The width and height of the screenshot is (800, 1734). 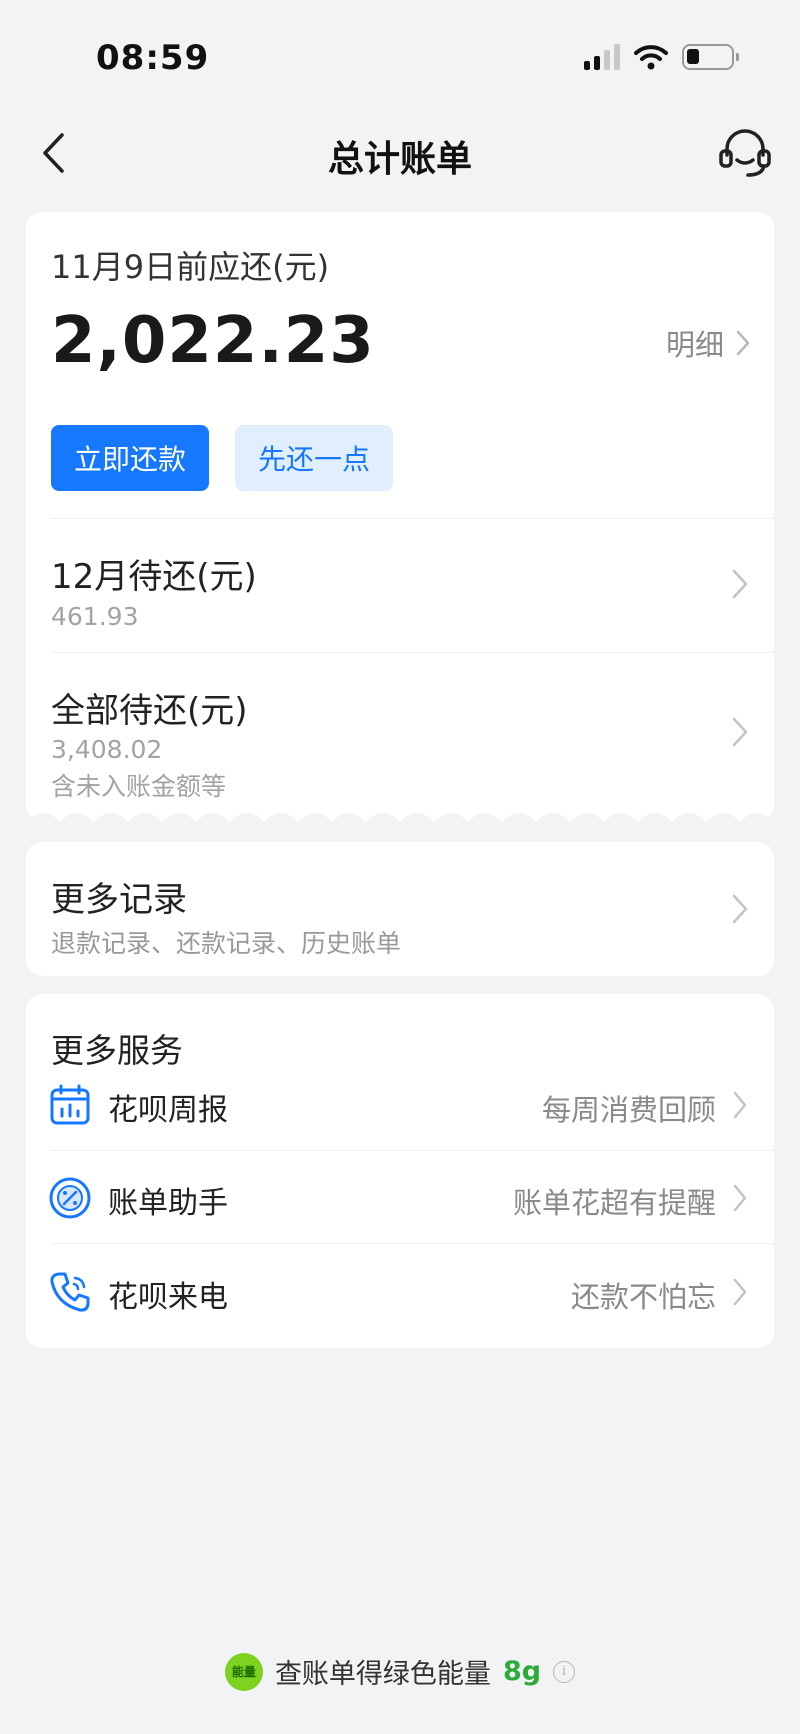 I want to click on energy-badge-icon: 能量, so click(x=243, y=1671).